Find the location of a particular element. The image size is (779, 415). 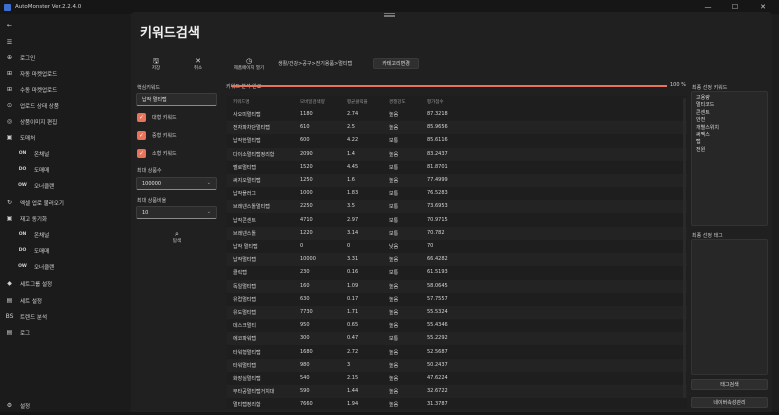

column-header: 경쟁강도 is located at coordinates (397, 102).